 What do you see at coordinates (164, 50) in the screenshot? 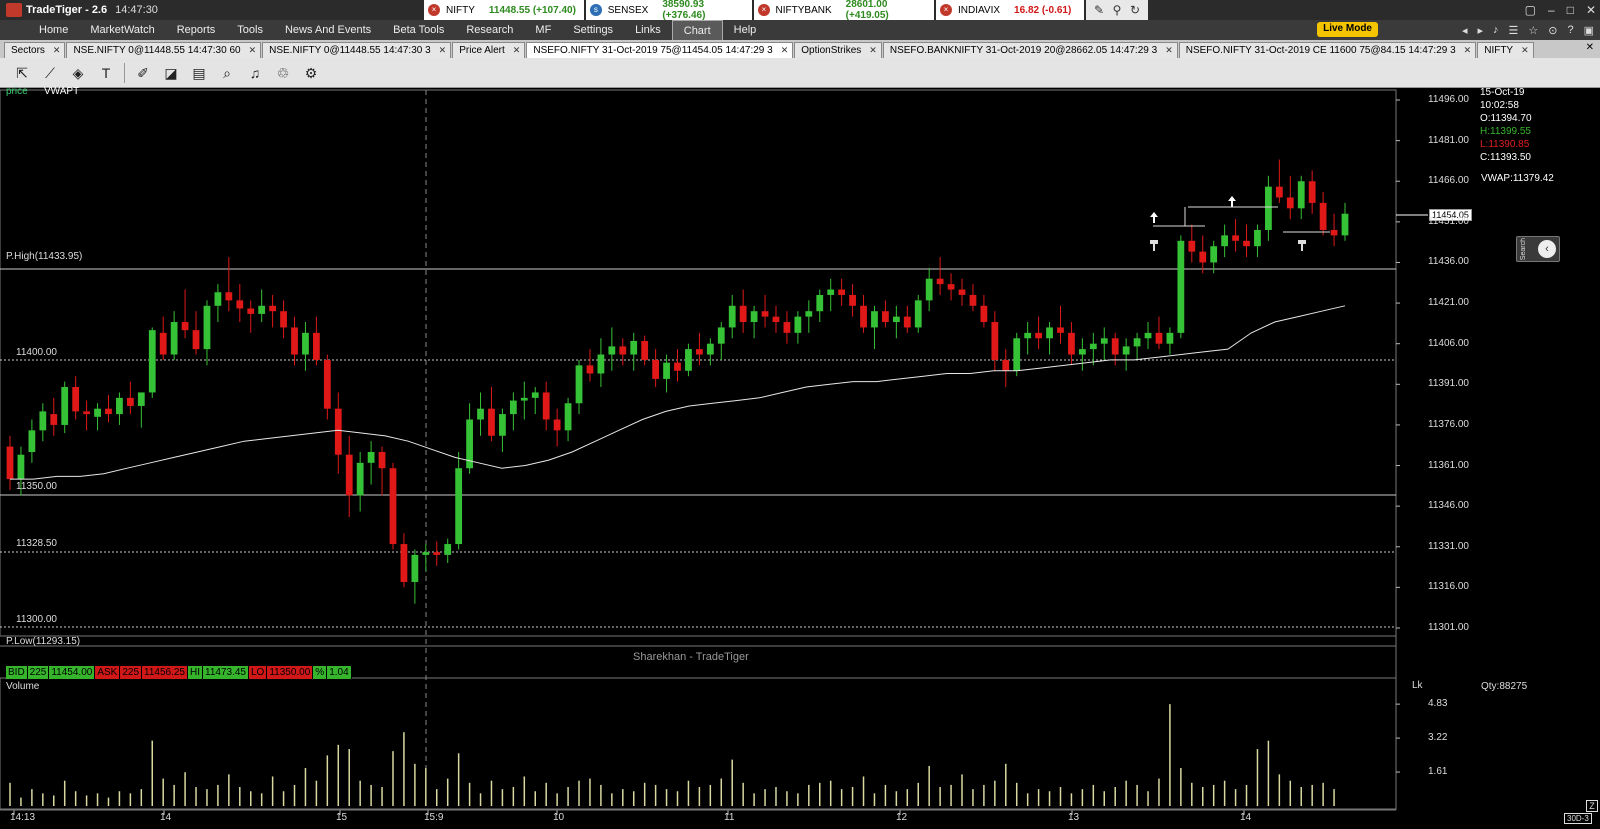
I see `tab-nse-nifty-60: NSE.NIFTY 0@11448.55 14:47:30 60 ✕` at bounding box center [164, 50].